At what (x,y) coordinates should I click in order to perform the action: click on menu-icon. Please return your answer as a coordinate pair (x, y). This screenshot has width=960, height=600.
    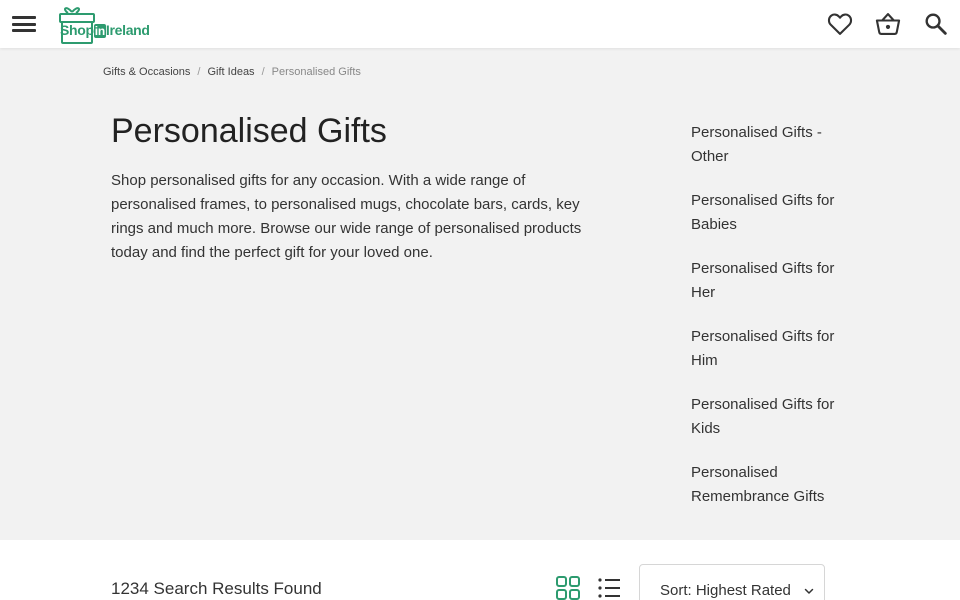
    Looking at the image, I should click on (24, 24).